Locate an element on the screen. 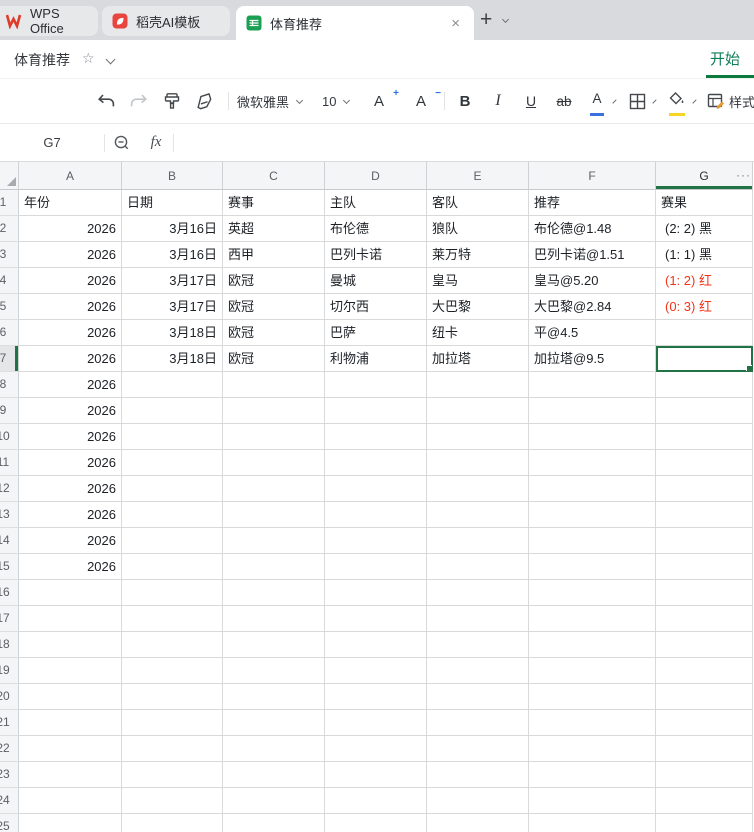 Image resolution: width=754 pixels, height=832 pixels. new-tab-caret-icon is located at coordinates (505, 19).